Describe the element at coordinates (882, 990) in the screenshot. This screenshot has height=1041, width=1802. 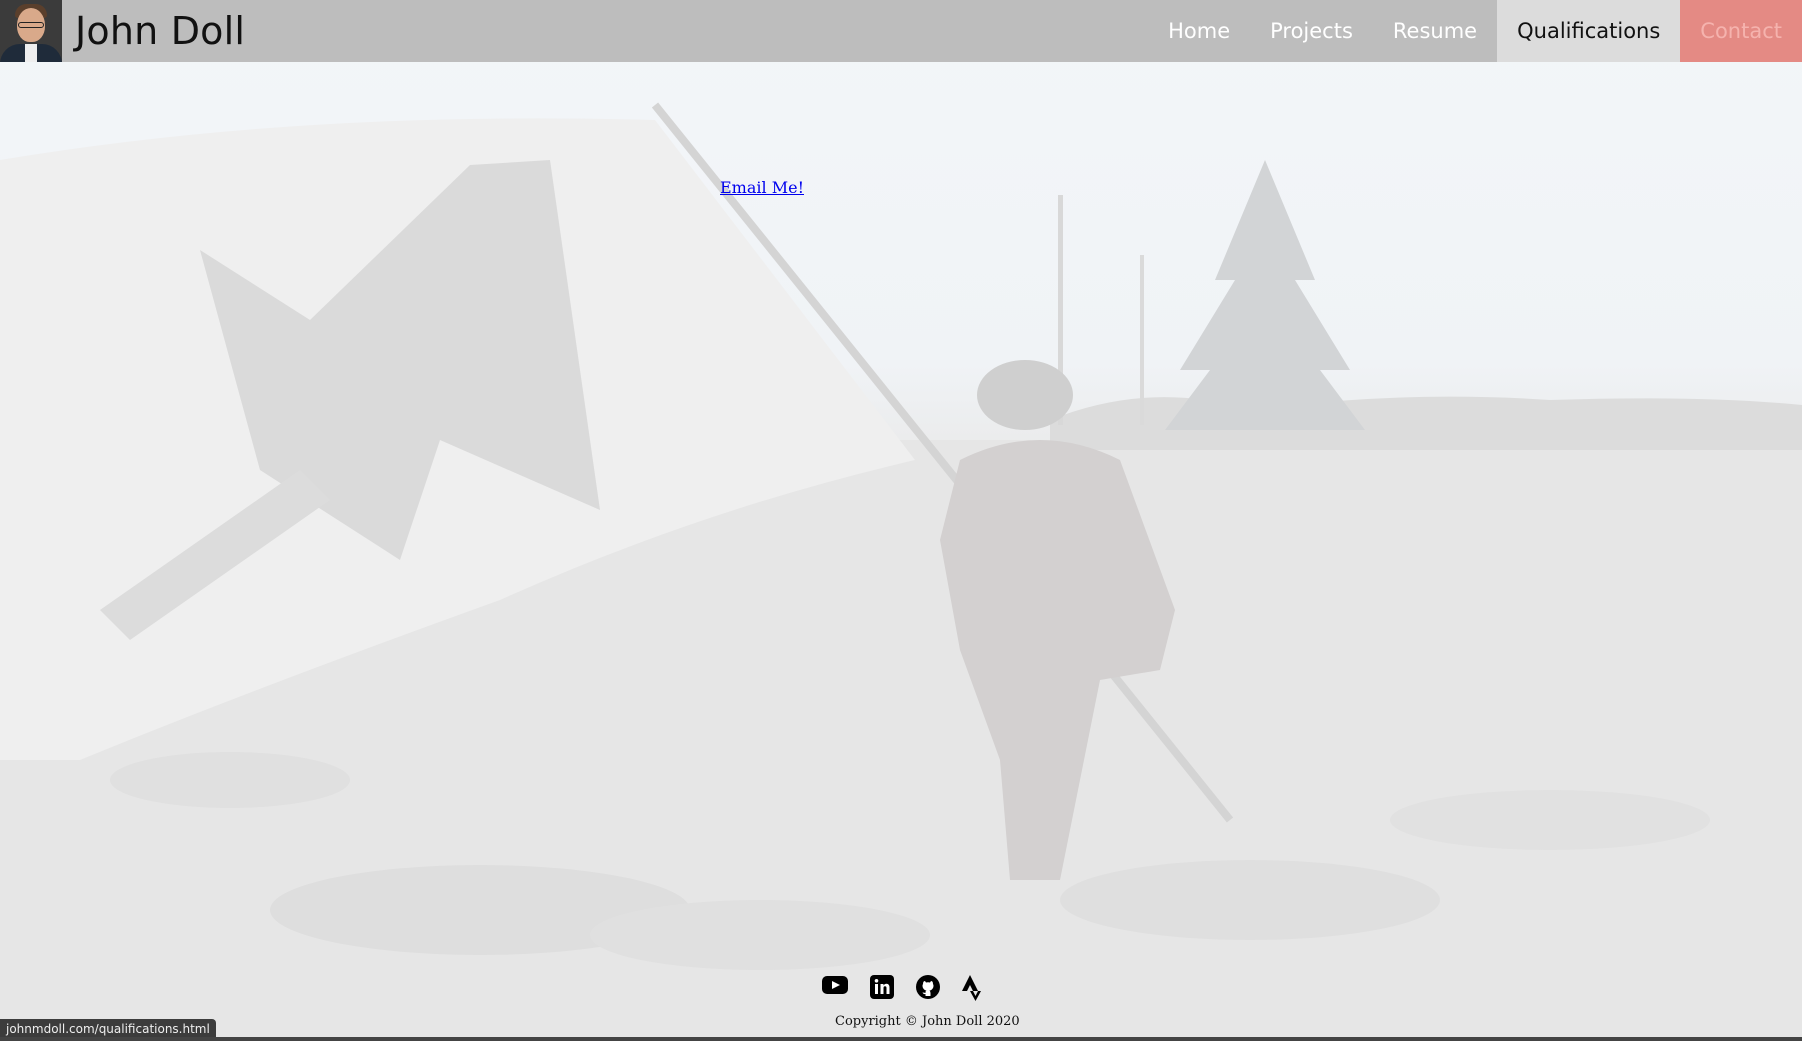
I see `linkedin-icon` at that location.